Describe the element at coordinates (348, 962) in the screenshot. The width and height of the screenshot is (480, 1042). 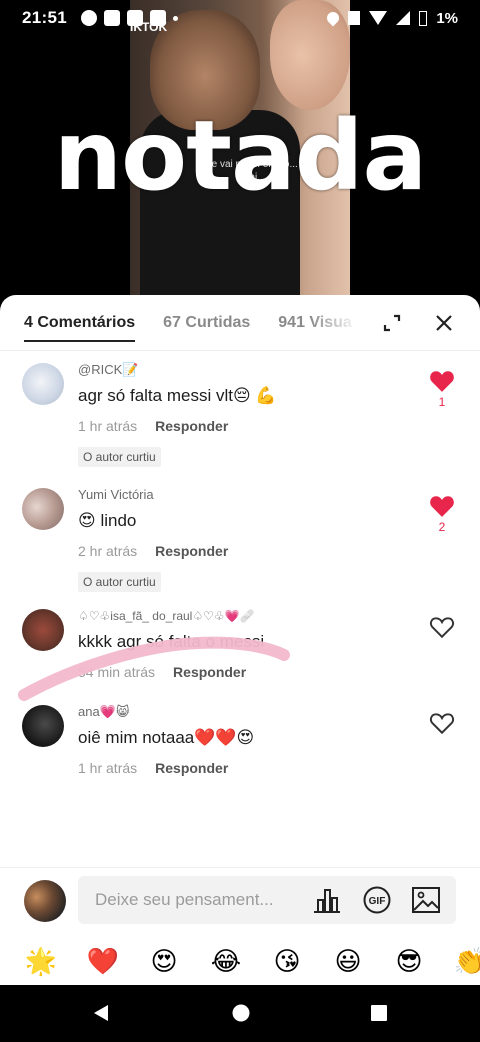
I see `emoji-button: 😃` at that location.